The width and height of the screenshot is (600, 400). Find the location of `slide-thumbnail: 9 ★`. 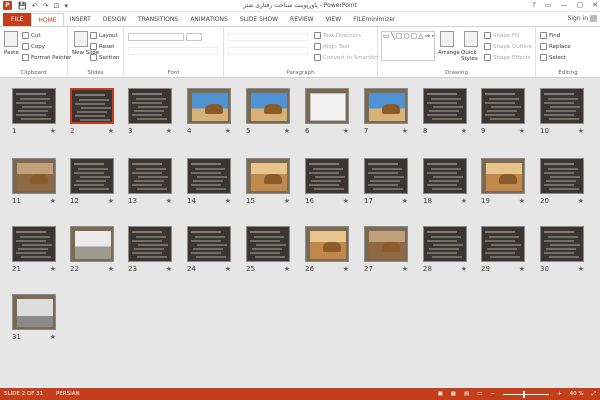

slide-thumbnail: 9 ★ is located at coordinates (504, 111).